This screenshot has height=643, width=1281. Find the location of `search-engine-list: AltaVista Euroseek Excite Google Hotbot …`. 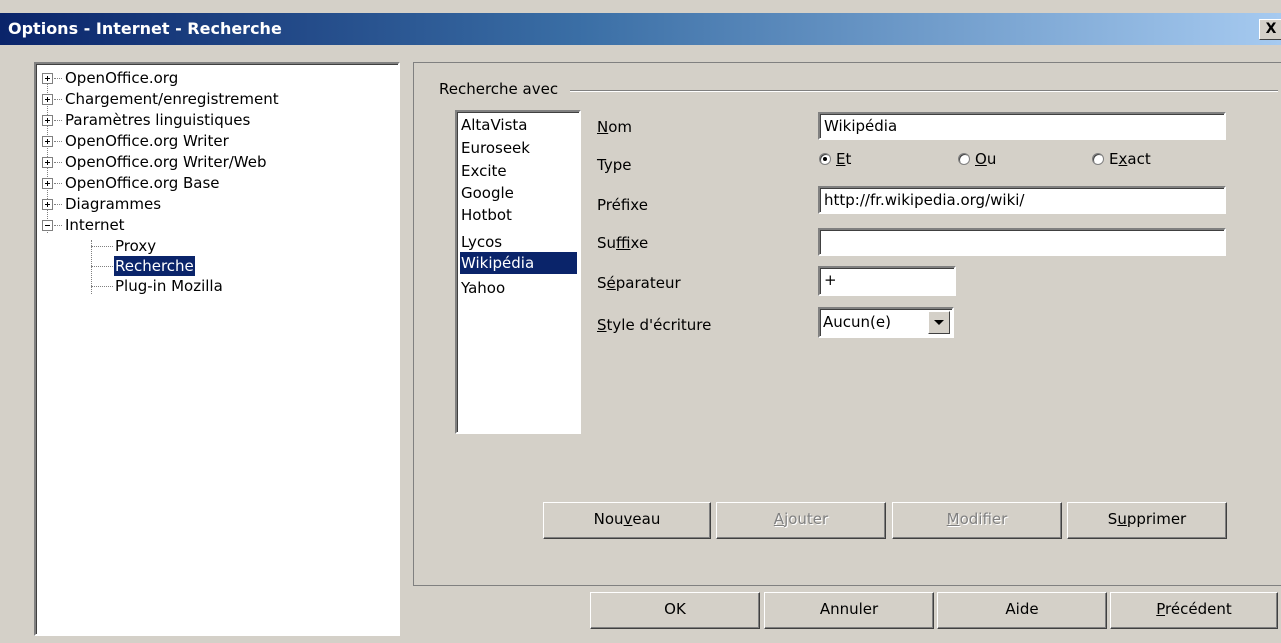

search-engine-list: AltaVista Euroseek Excite Google Hotbot … is located at coordinates (518, 272).